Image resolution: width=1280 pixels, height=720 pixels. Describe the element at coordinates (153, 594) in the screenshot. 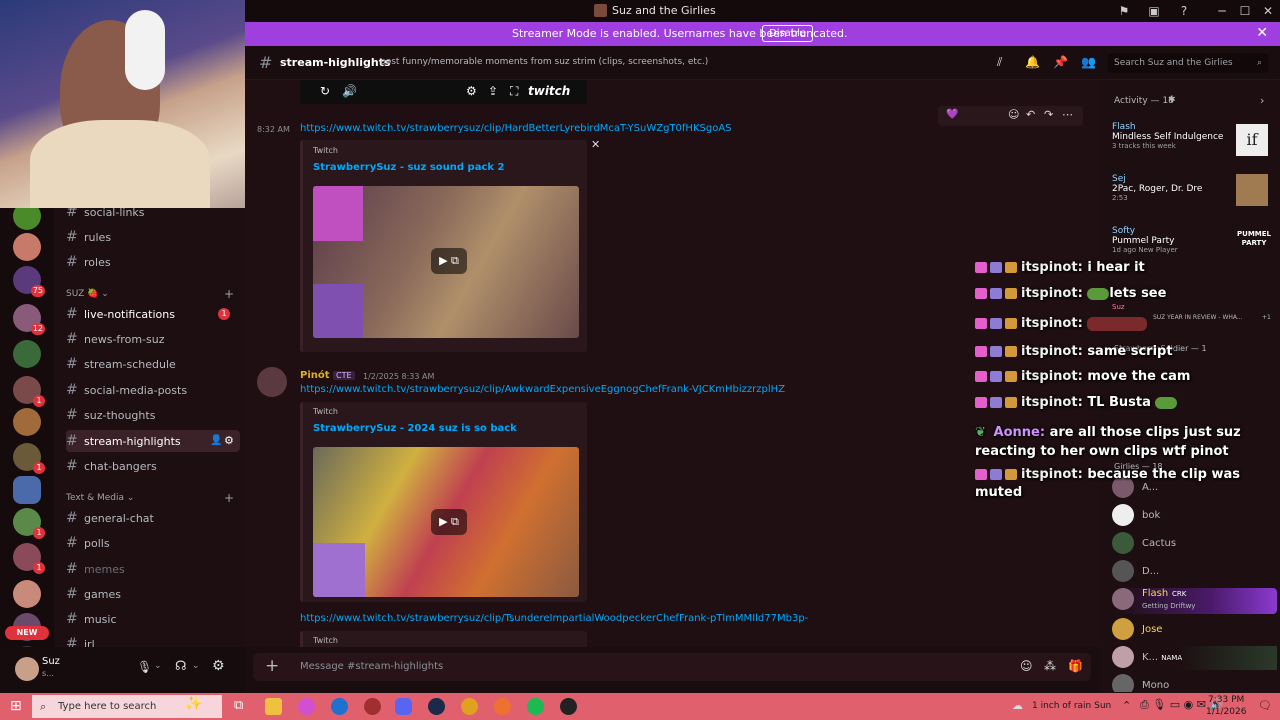

I see `channel-games: # games` at that location.